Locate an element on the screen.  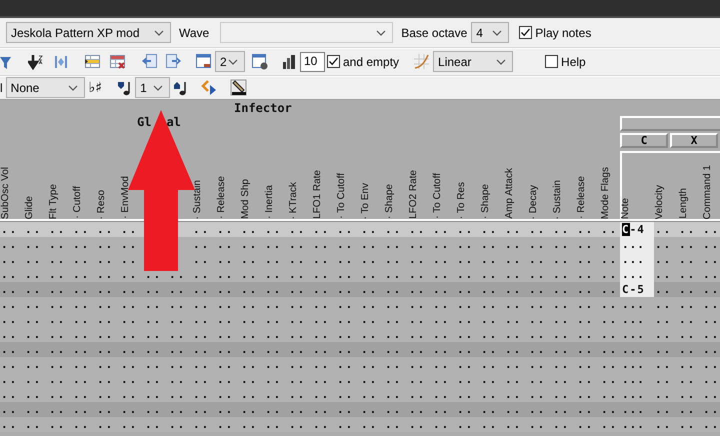
swap-arrows-icon is located at coordinates (209, 88).